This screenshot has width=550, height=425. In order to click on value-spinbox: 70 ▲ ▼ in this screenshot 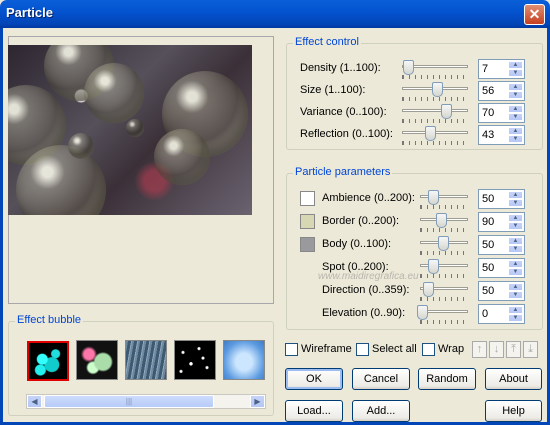, I will do `click(501, 113)`.